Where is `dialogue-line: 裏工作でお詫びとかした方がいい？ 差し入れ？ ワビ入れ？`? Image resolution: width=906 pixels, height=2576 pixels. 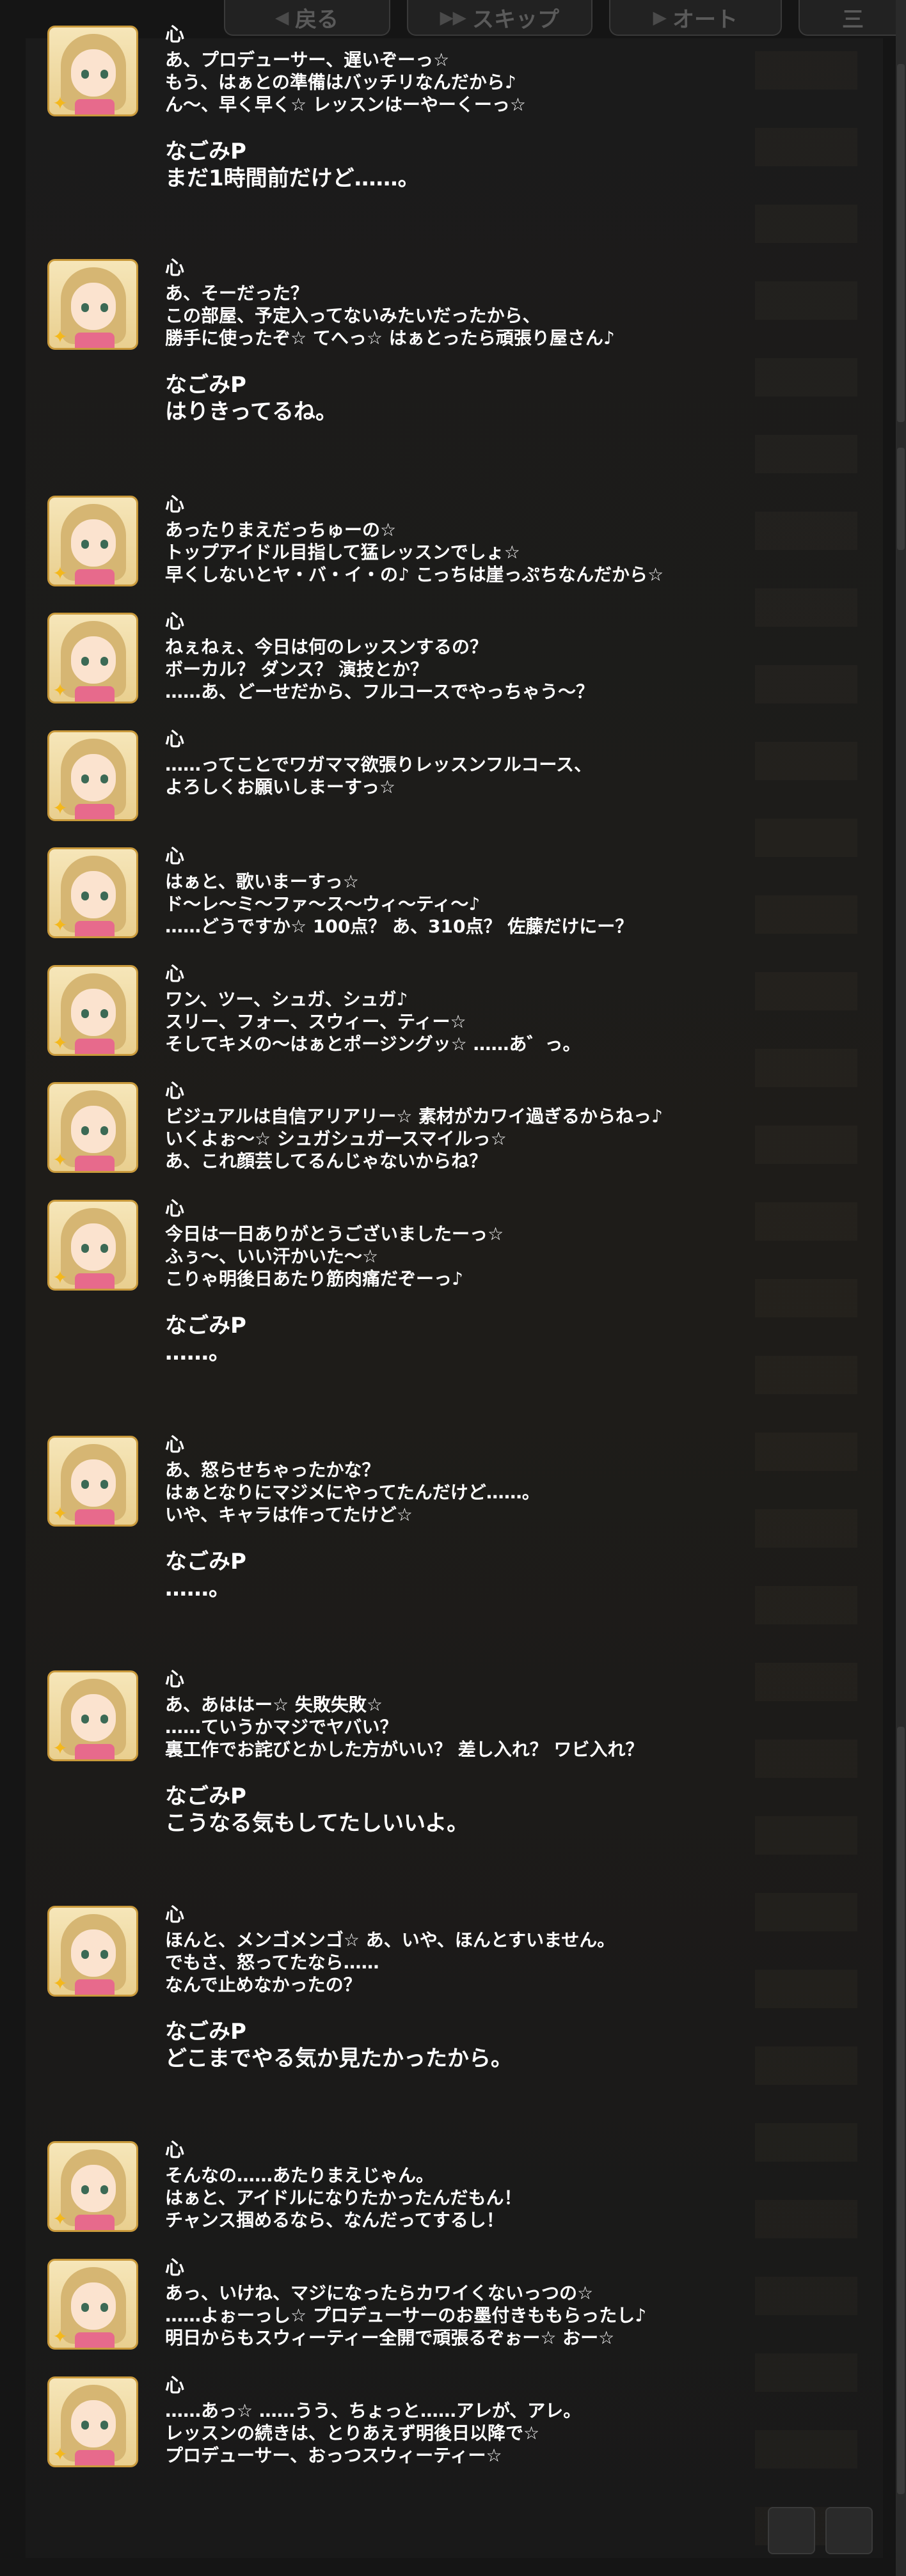 dialogue-line: 裏工作でお詫びとかした方がいい？ 差し入れ？ ワビ入れ？ is located at coordinates (404, 1749).